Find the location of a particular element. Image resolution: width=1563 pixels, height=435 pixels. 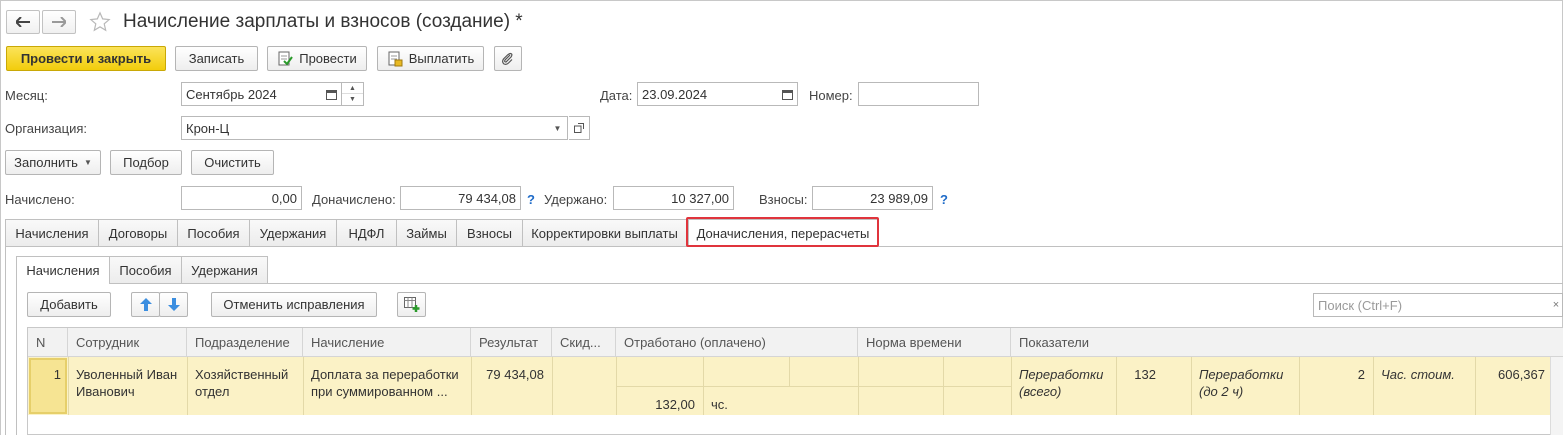

column-header-employee: Сотрудник is located at coordinates (127, 342).